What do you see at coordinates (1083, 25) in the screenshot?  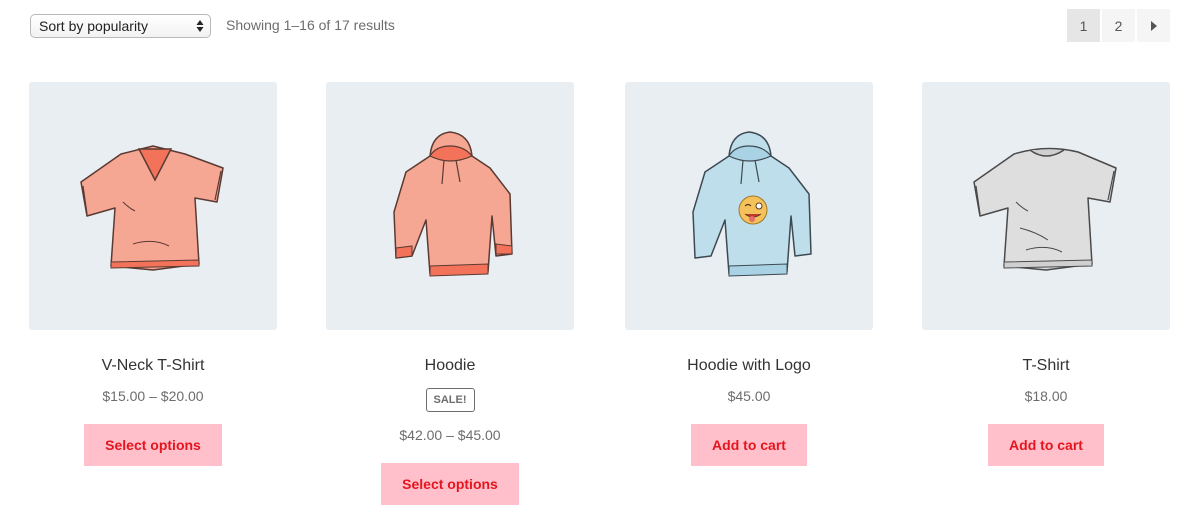 I see `page-1-button: 1` at bounding box center [1083, 25].